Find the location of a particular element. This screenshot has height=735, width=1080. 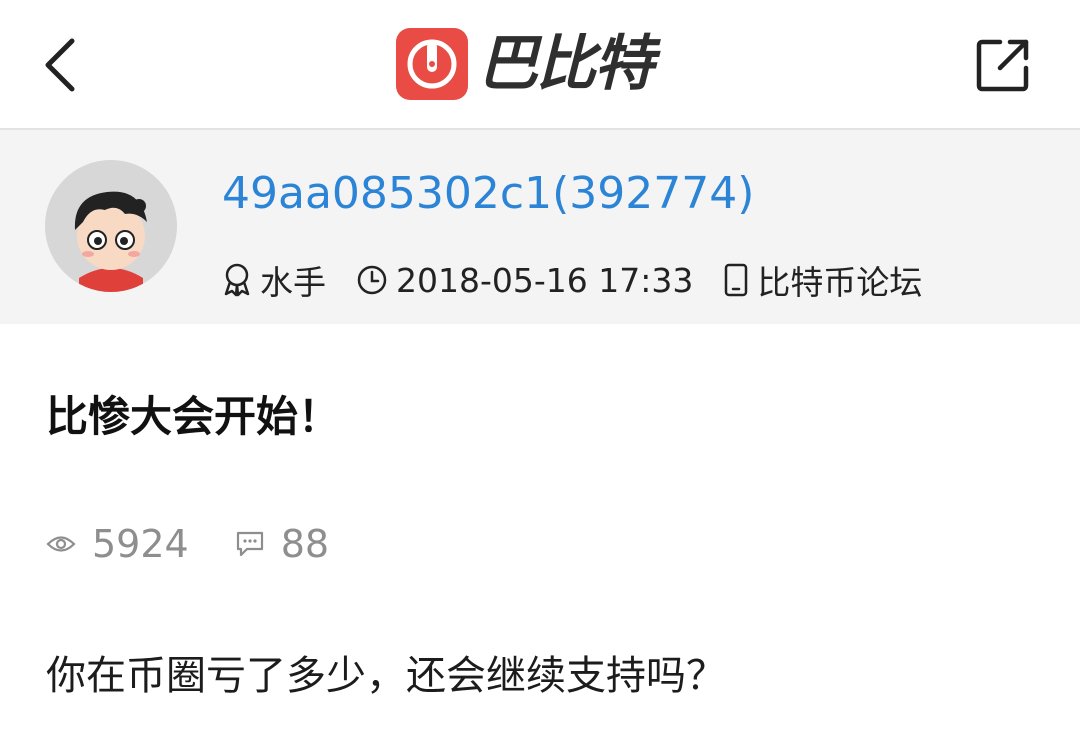

author-rank: 水手 is located at coordinates (274, 280).